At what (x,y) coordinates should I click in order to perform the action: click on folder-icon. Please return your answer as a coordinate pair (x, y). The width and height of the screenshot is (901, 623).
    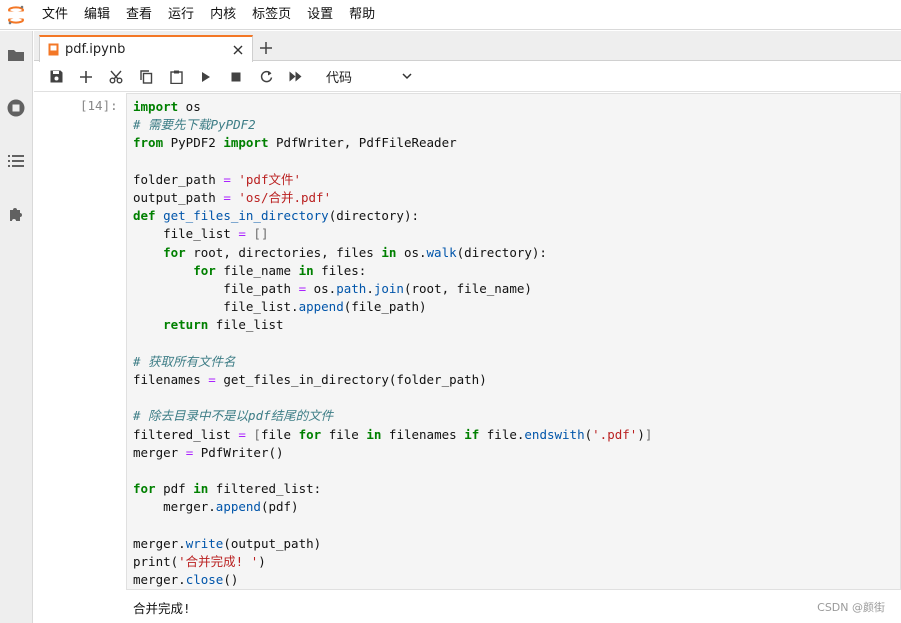
    Looking at the image, I should click on (16, 55).